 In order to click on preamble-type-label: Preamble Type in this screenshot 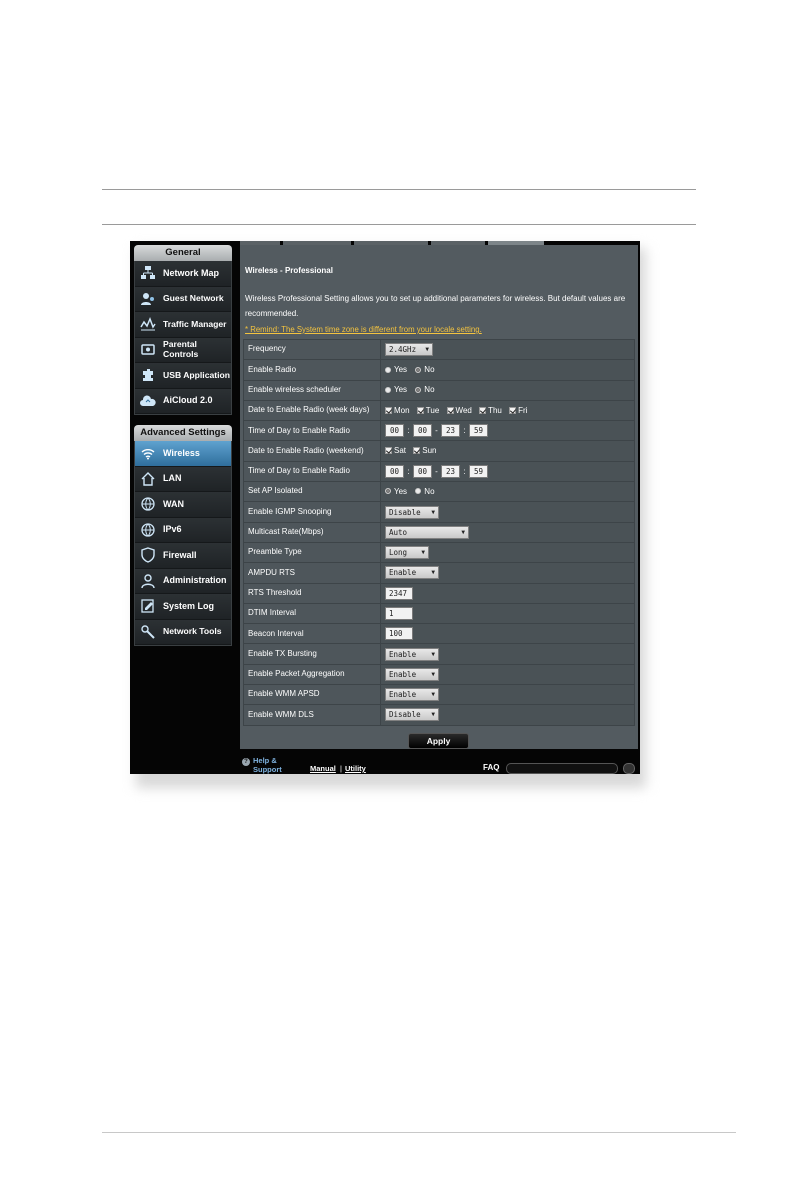, I will do `click(312, 552)`.